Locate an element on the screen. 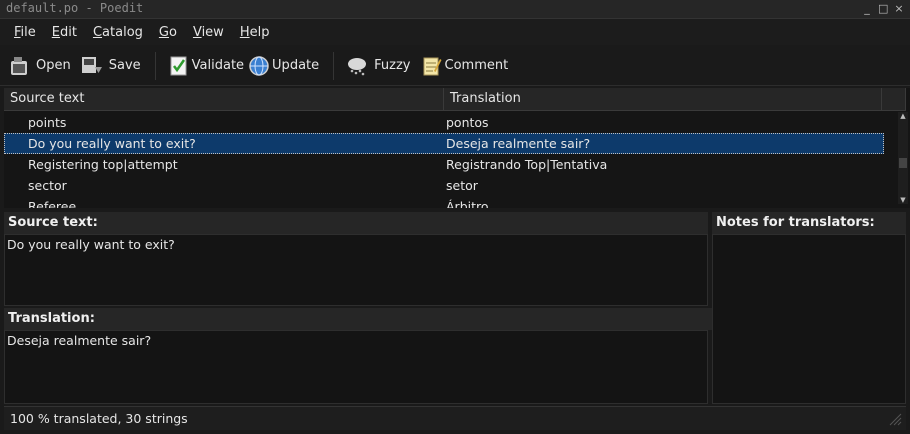  row-translation: Registrando Top|Tentativa is located at coordinates (527, 164).